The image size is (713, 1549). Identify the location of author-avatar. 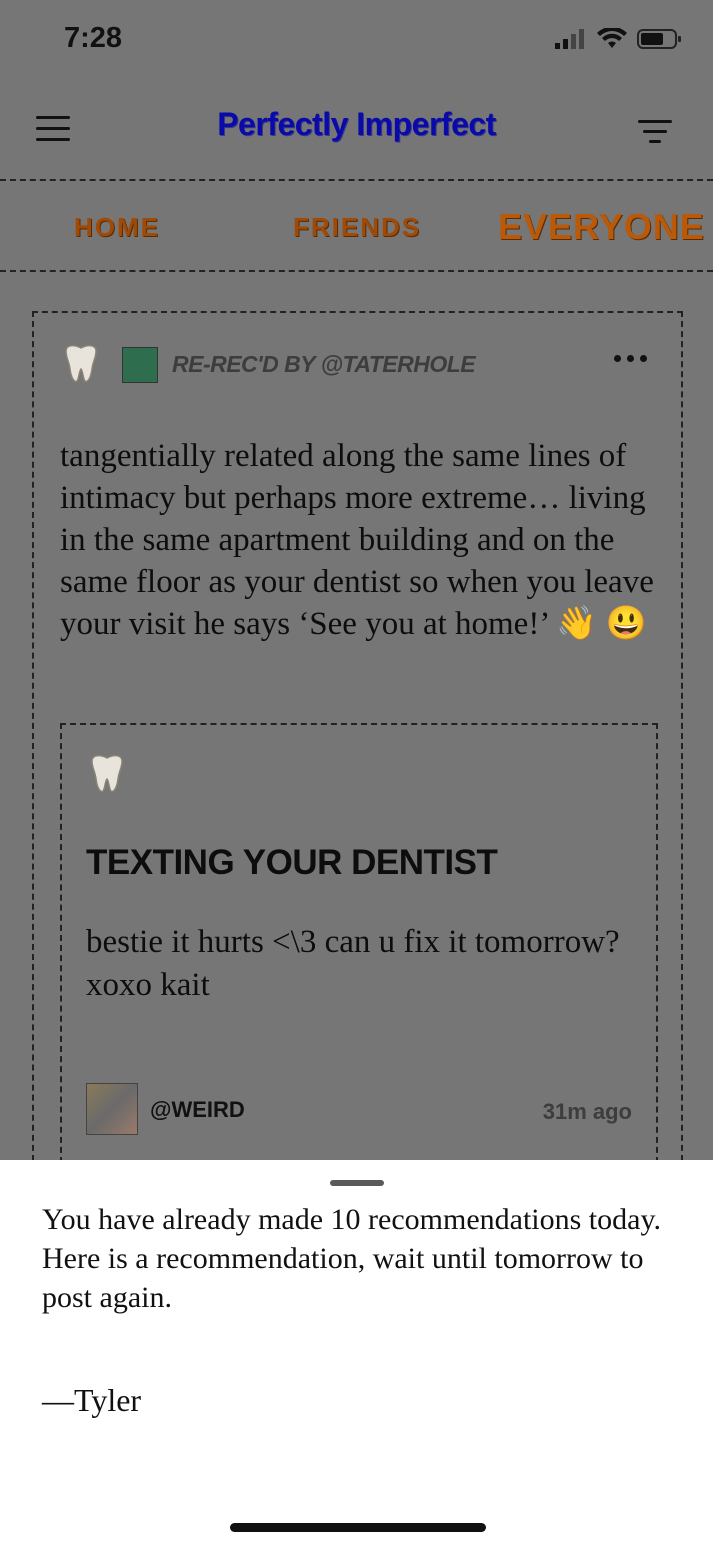
(112, 1109).